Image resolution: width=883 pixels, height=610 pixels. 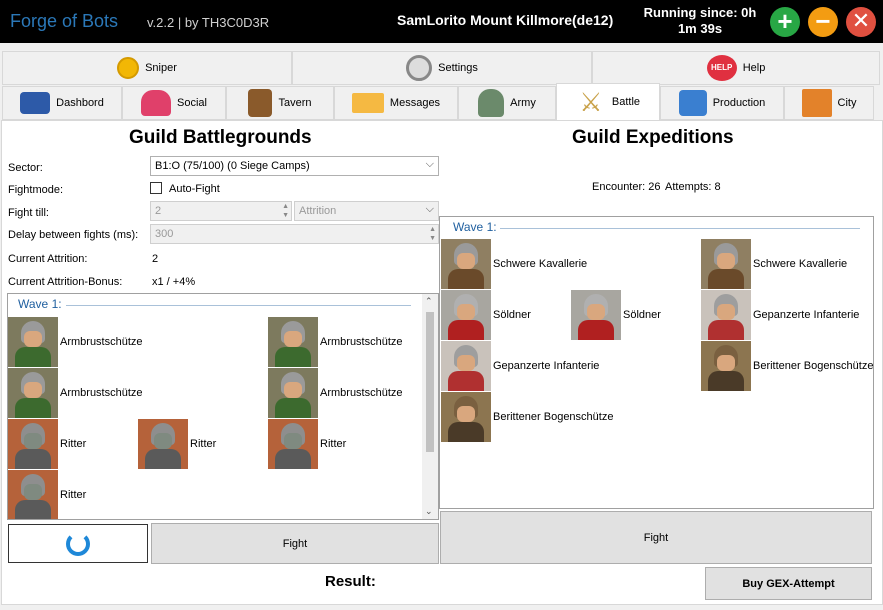 What do you see at coordinates (295, 103) in the screenshot?
I see `tab-label: Tavern` at bounding box center [295, 103].